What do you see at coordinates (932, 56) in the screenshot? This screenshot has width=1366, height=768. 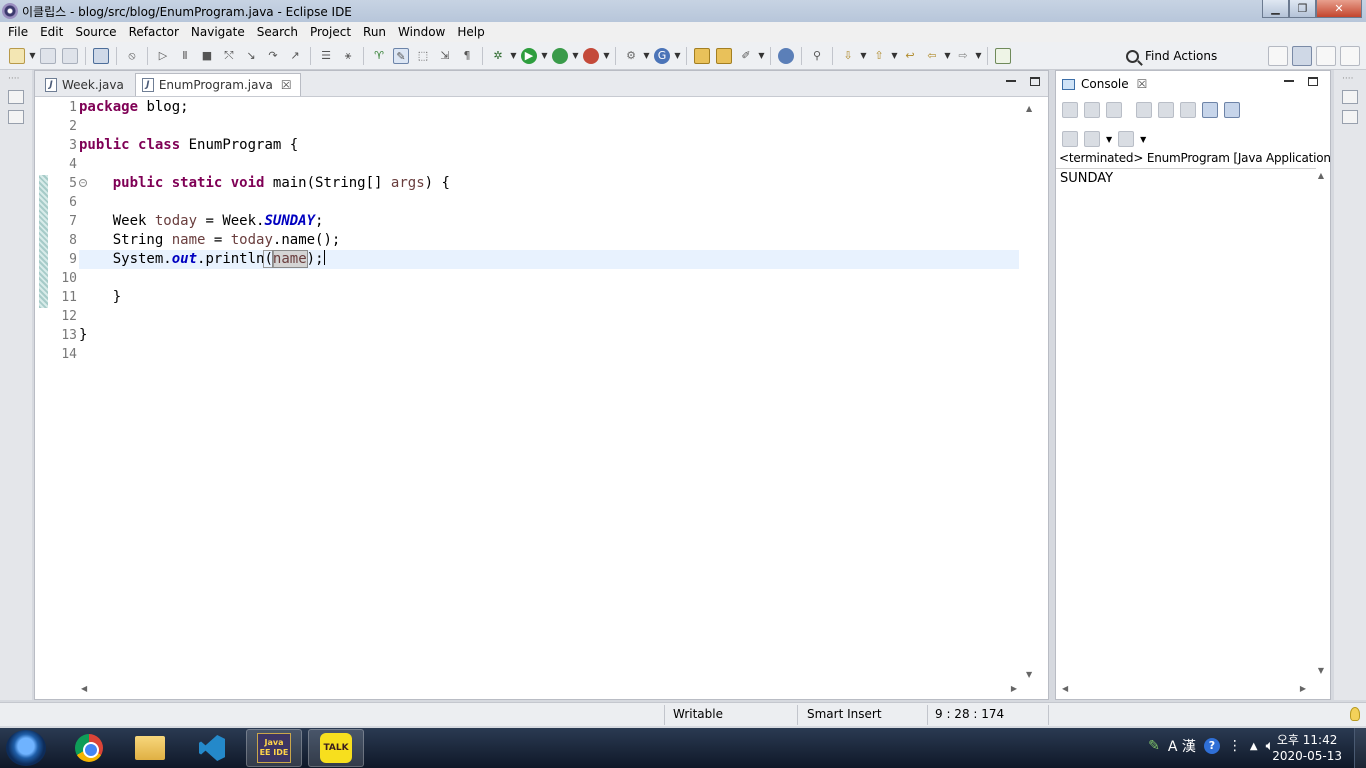 I see `back-icon: ⇦` at bounding box center [932, 56].